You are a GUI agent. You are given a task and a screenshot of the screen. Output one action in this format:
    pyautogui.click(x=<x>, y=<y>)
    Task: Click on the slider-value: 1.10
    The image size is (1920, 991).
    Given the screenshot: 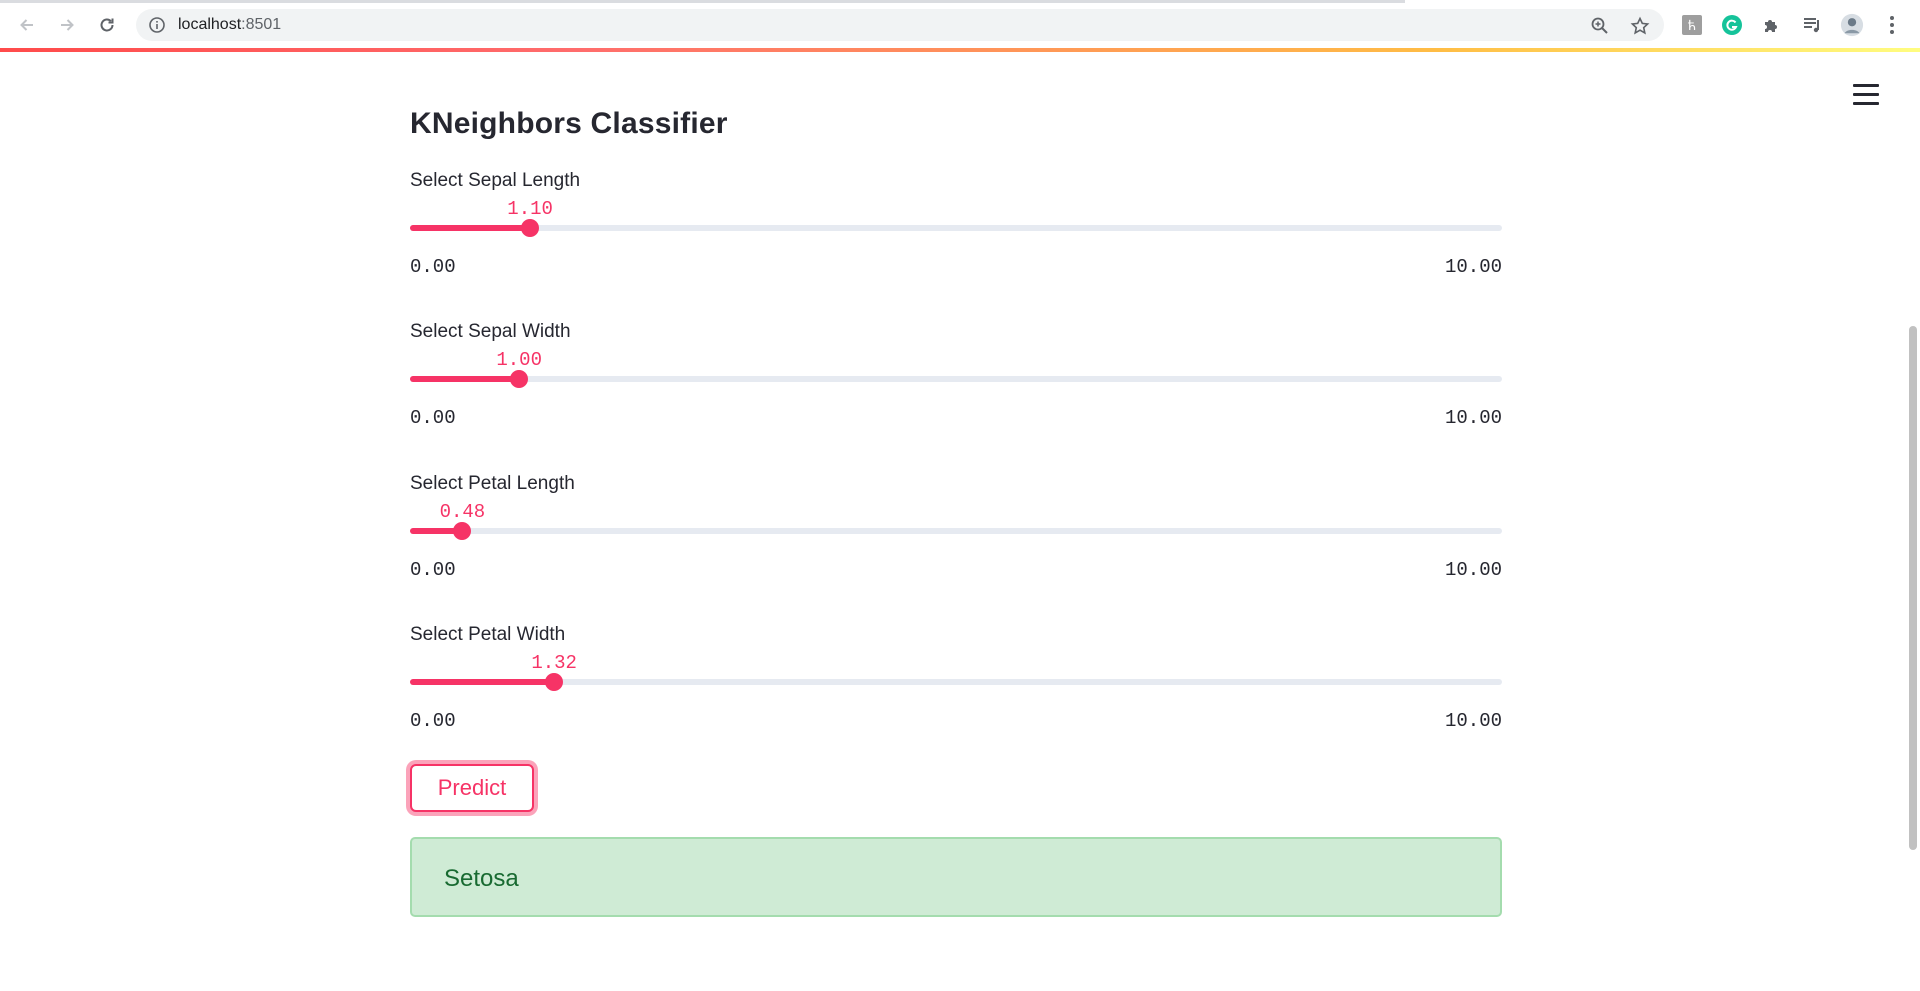 What is the action you would take?
    pyautogui.click(x=530, y=209)
    